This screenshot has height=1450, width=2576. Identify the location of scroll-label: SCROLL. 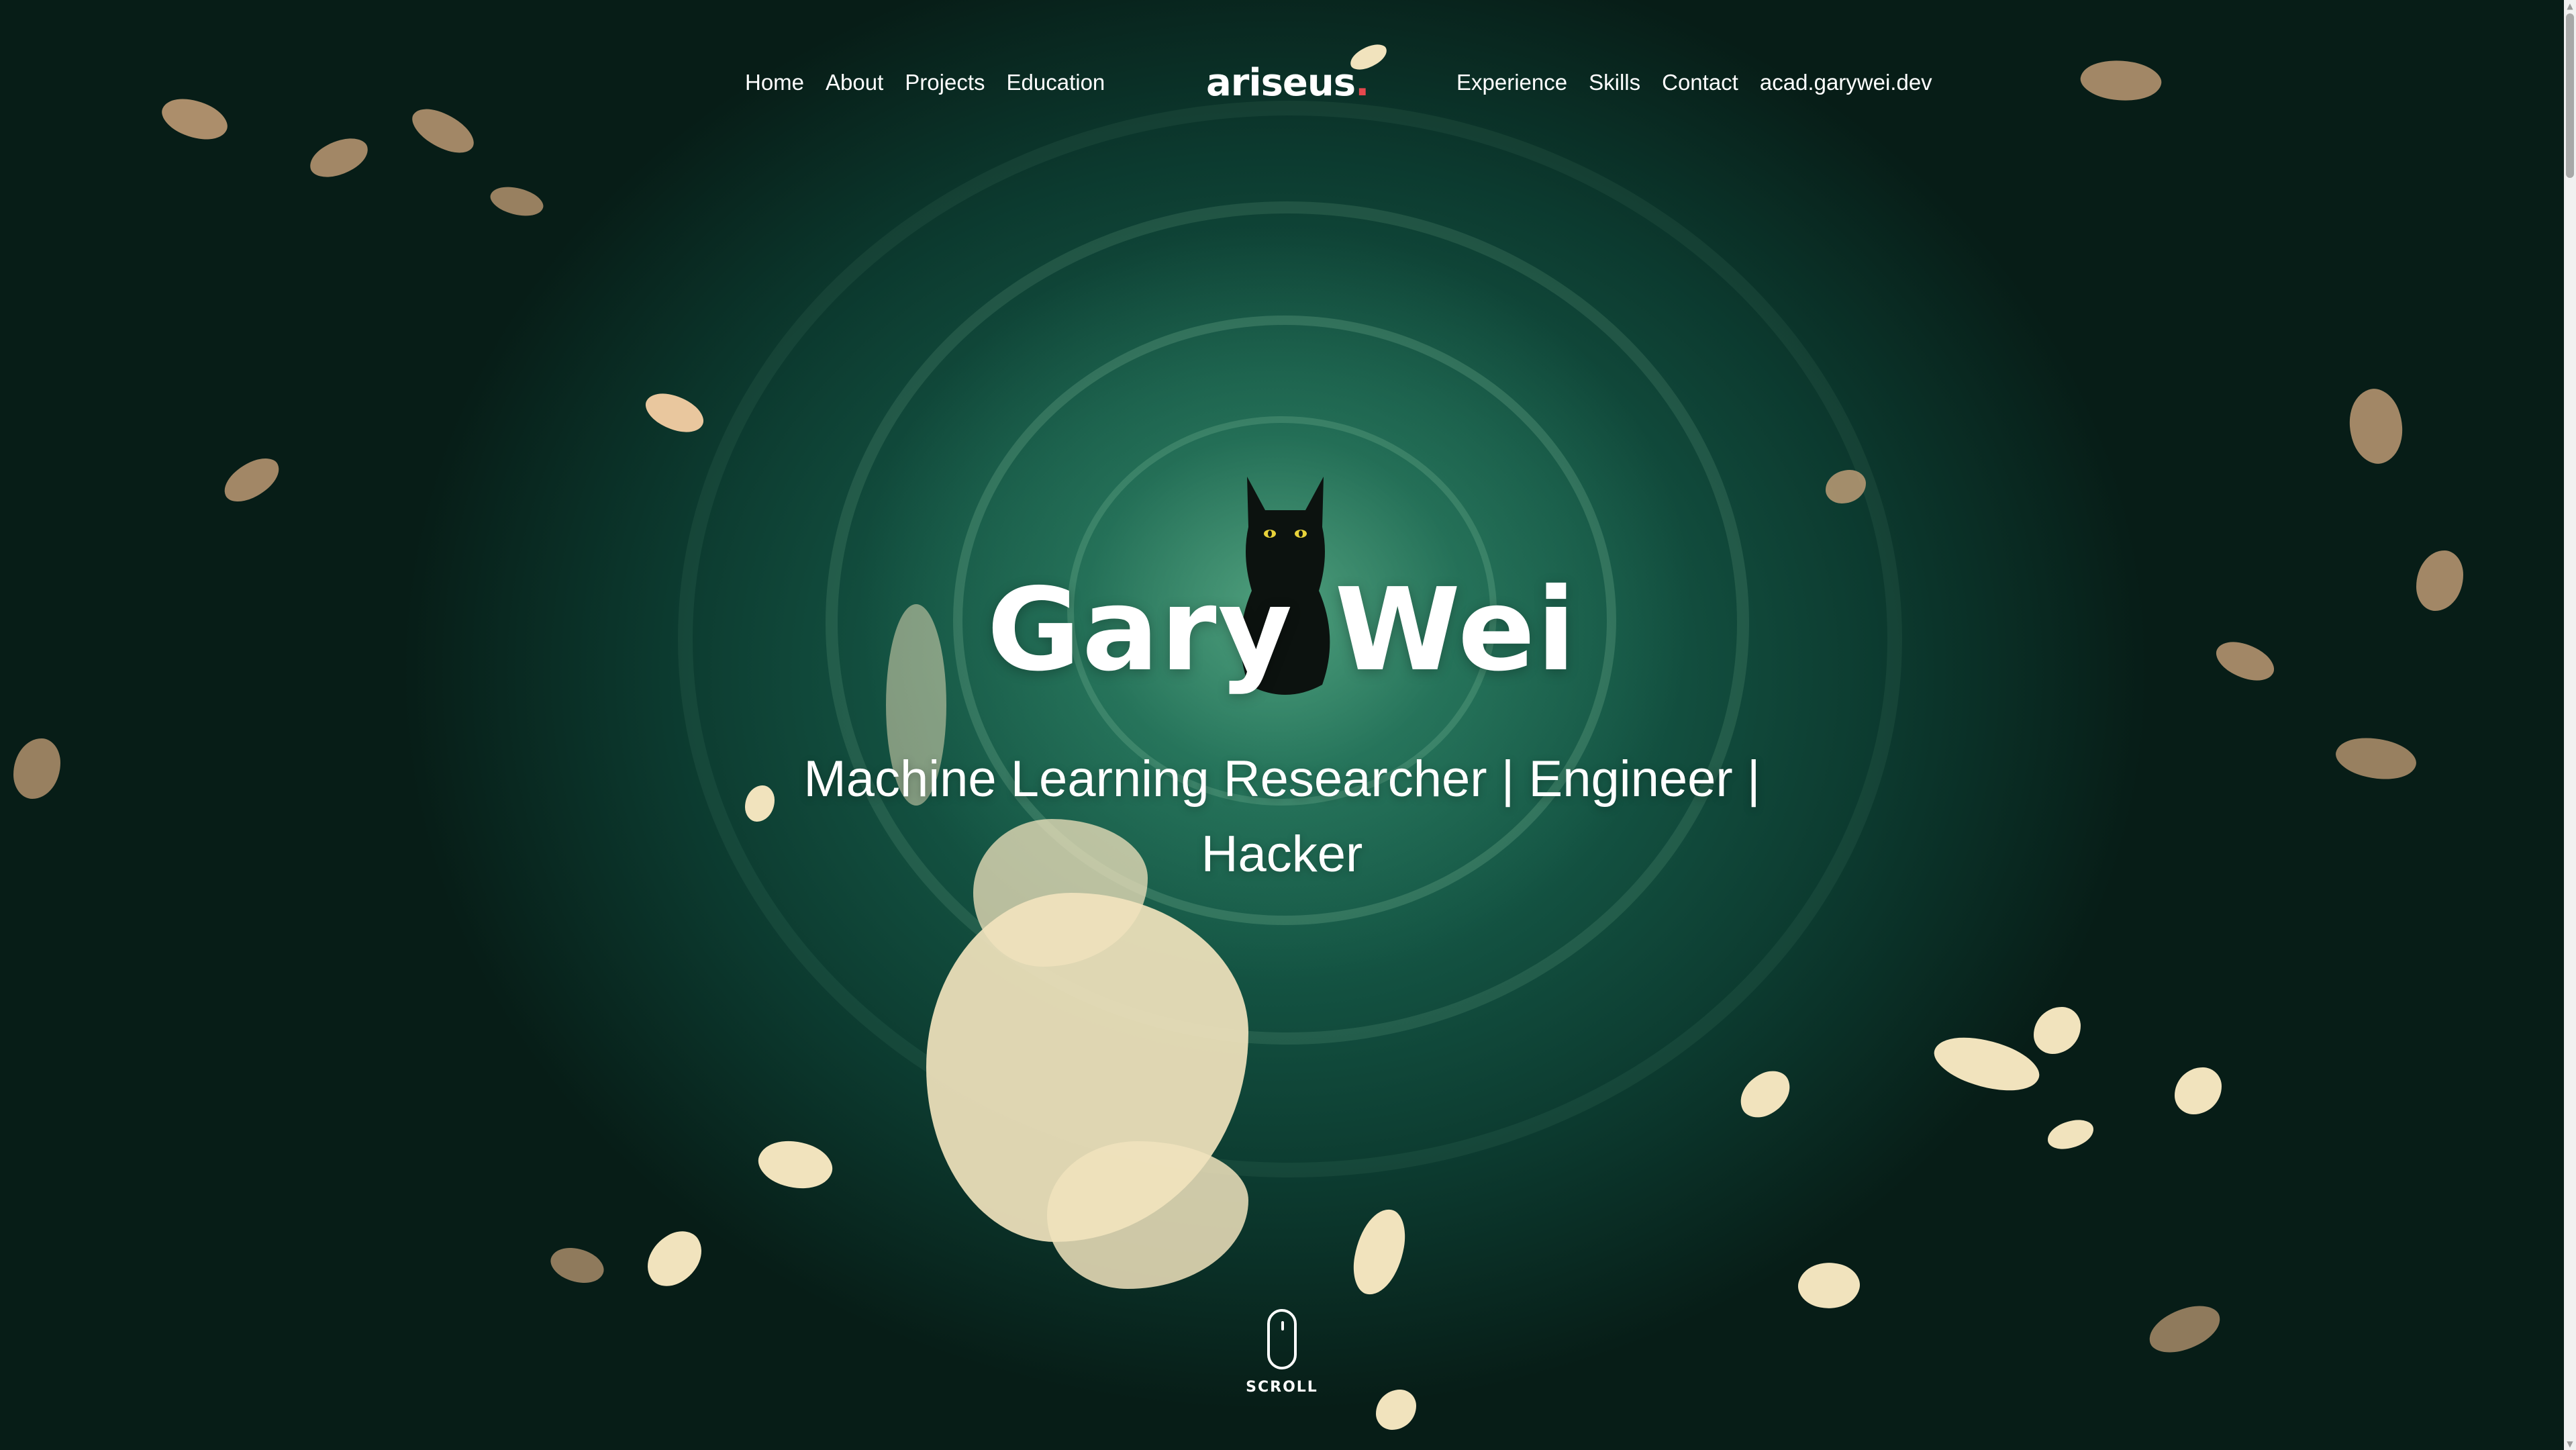
(1282, 1387).